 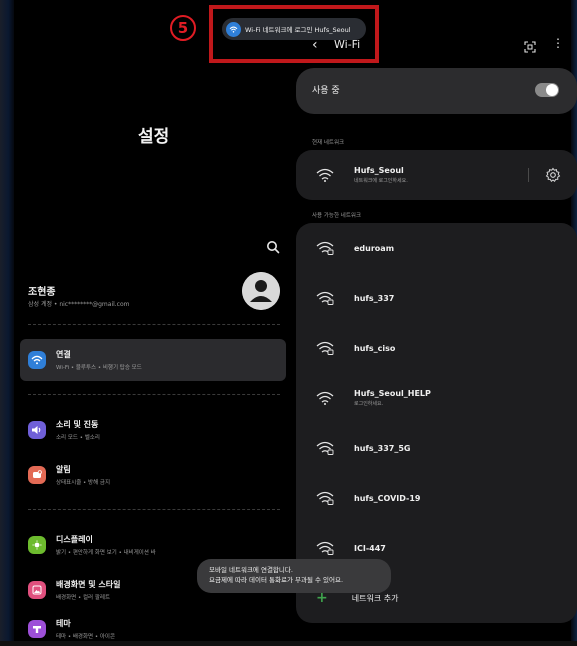 I want to click on notification-text: Wi-Fi 네트워크에 로그인 Hufs_Seoul, so click(x=298, y=30).